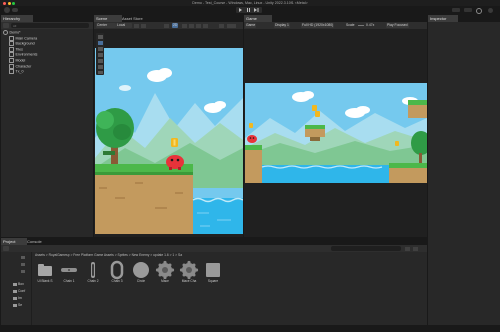 This screenshot has height=332, width=500. I want to click on pause-icon, so click(248, 10).